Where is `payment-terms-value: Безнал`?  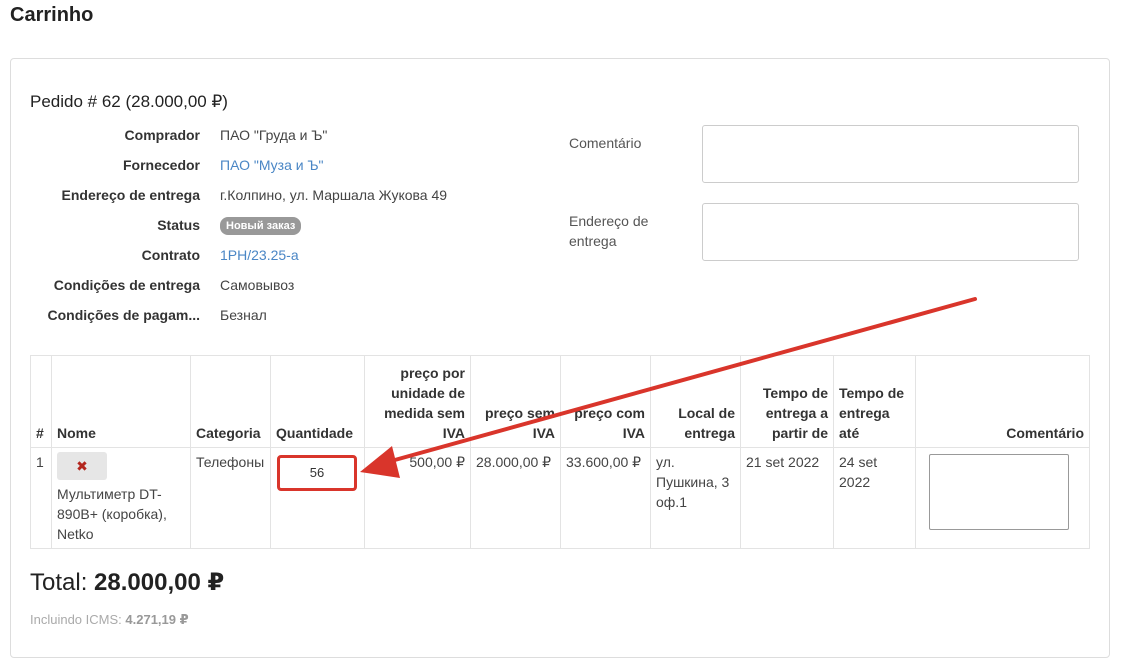
payment-terms-value: Безнал is located at coordinates (243, 315).